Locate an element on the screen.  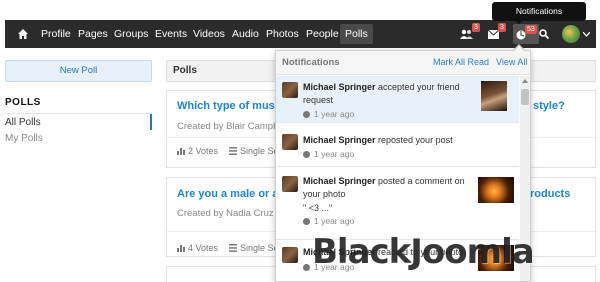
nav-people: People is located at coordinates (322, 34).